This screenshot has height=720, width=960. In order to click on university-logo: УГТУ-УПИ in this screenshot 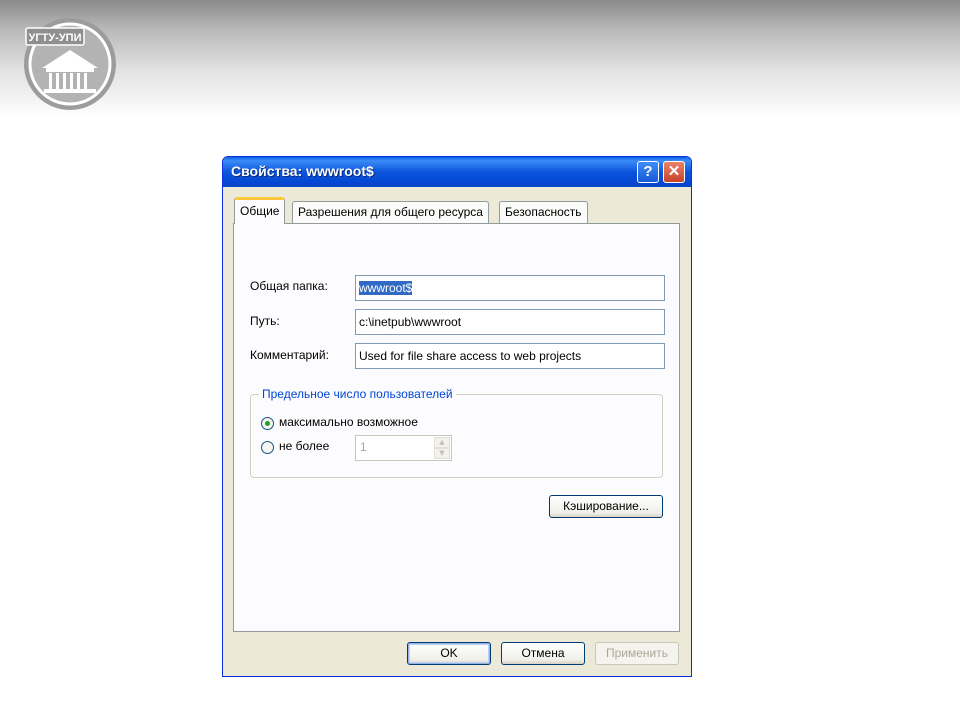, I will do `click(70, 64)`.